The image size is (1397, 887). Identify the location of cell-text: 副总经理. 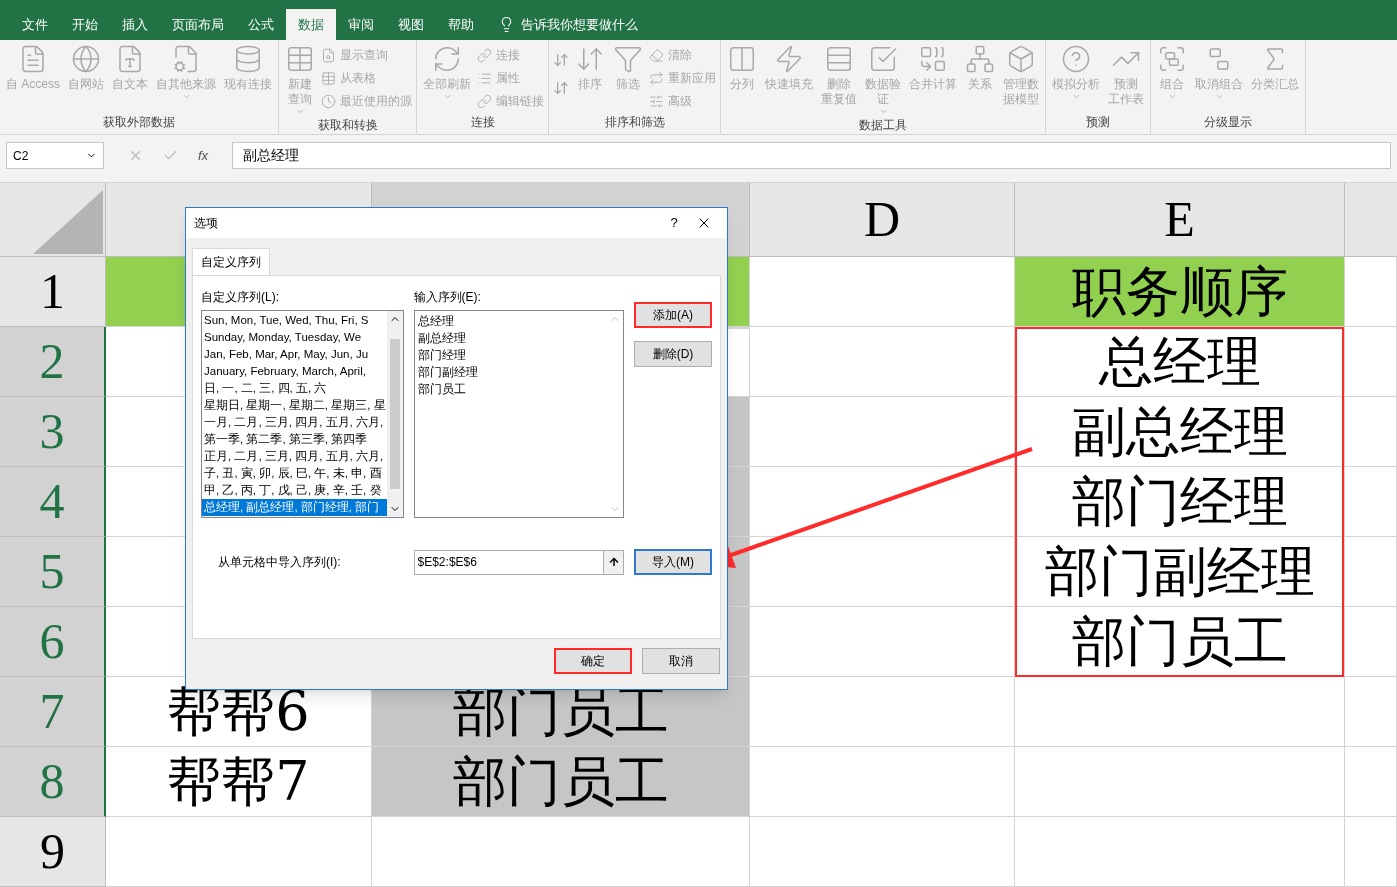
(1179, 431).